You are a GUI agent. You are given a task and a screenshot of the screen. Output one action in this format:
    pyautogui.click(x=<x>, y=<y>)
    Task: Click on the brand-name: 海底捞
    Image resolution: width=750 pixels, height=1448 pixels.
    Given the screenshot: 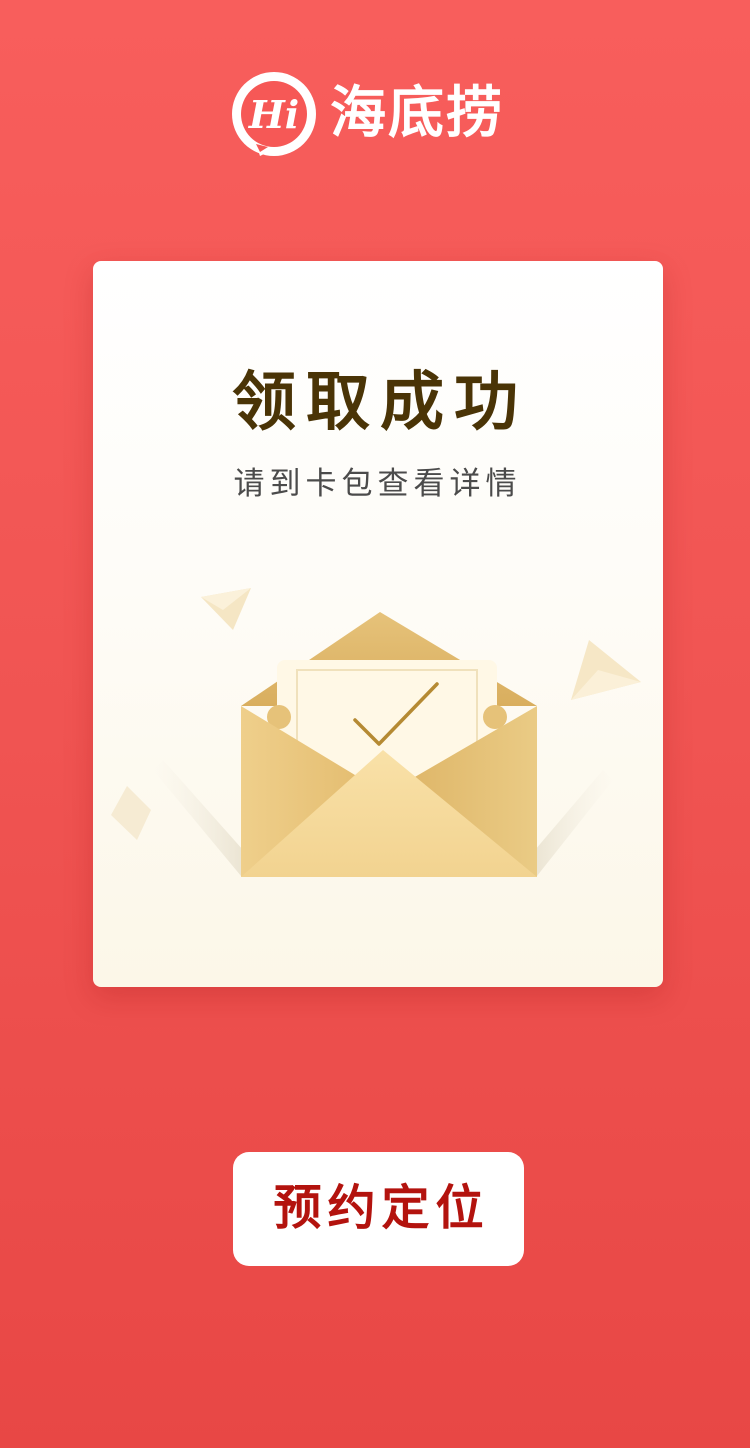 What is the action you would take?
    pyautogui.click(x=417, y=113)
    